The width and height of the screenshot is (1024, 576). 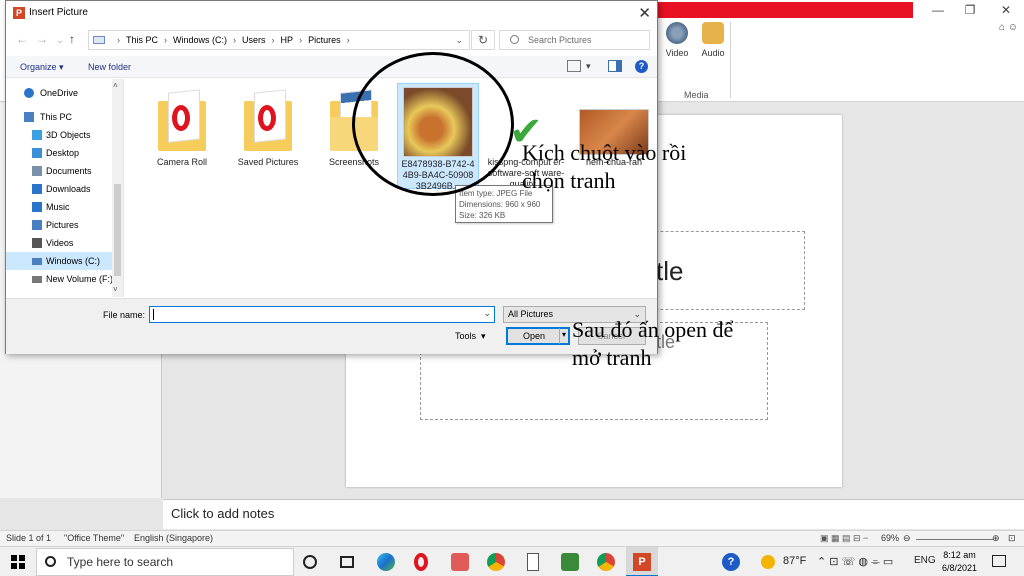 I want to click on open-button: Open ▾, so click(x=538, y=336).